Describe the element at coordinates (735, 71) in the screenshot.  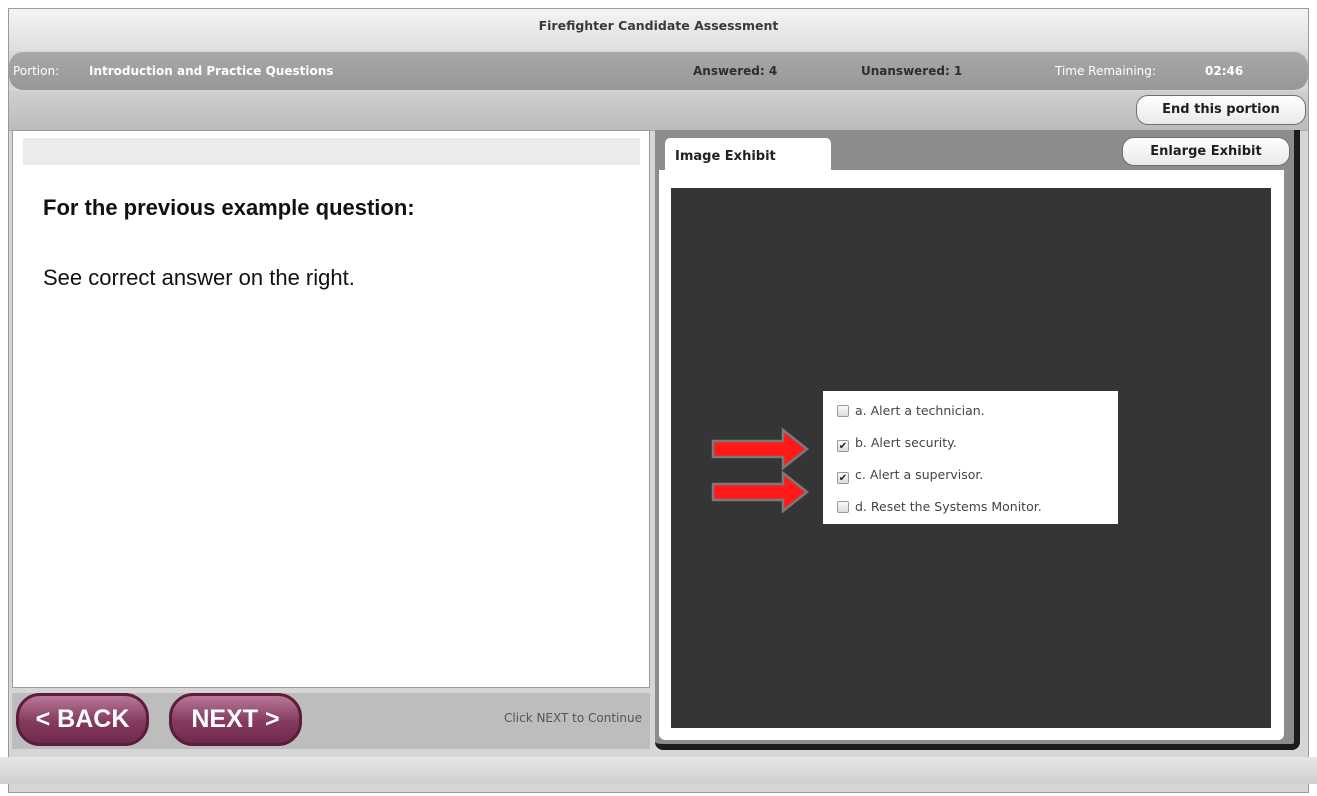
I see `answered-count: Answered: 4` at that location.